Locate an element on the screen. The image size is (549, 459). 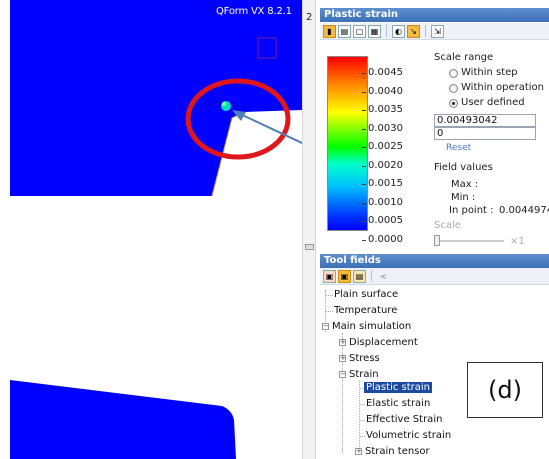
scale-tick: 0.0025 is located at coordinates (382, 146).